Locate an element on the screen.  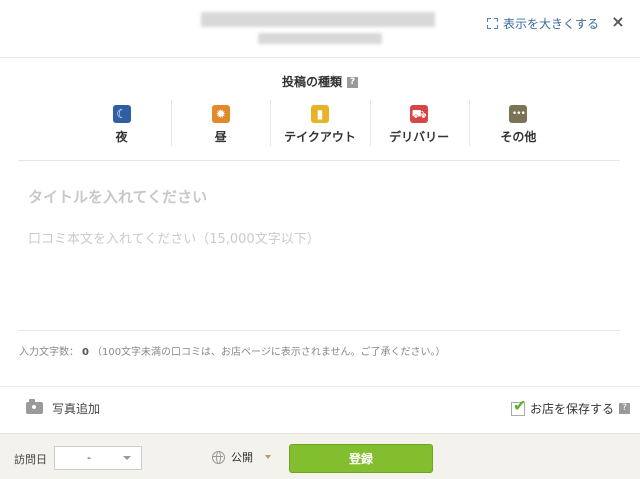
add-photo-label: 写真追加 is located at coordinates (76, 408).